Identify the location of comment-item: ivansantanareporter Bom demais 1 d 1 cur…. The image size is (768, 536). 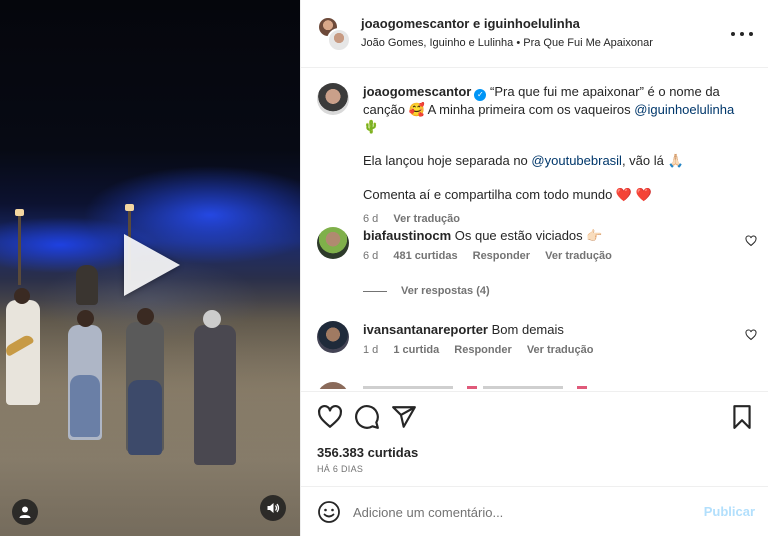
(537, 341).